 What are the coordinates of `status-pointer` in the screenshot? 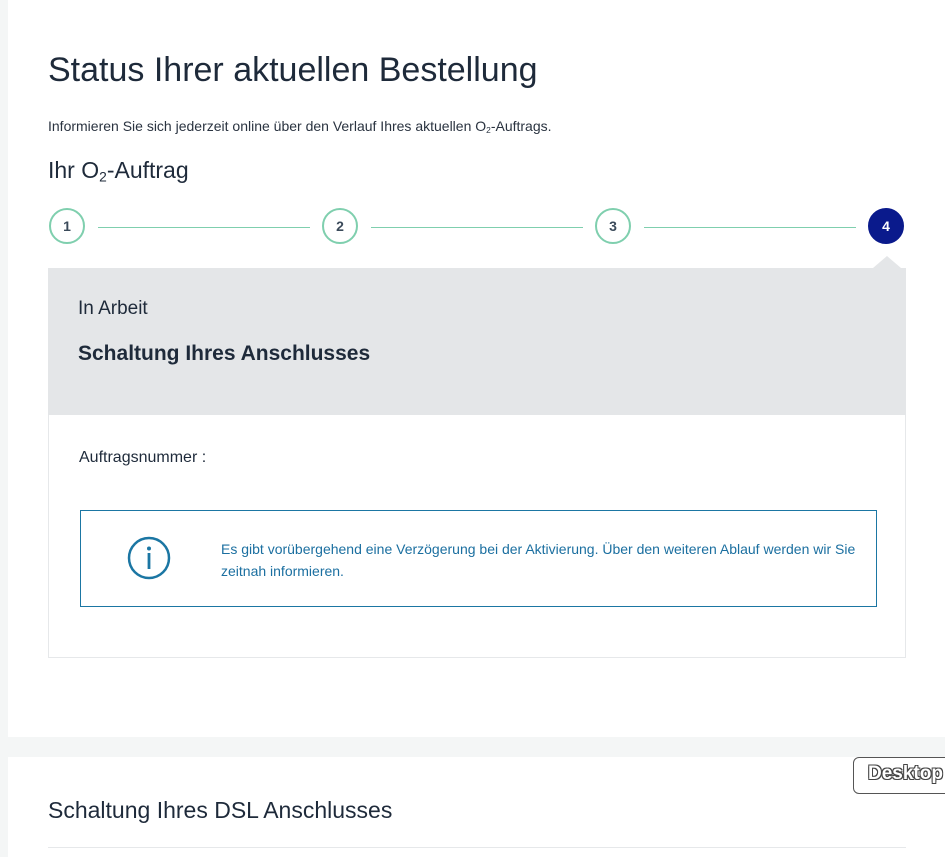 It's located at (887, 262).